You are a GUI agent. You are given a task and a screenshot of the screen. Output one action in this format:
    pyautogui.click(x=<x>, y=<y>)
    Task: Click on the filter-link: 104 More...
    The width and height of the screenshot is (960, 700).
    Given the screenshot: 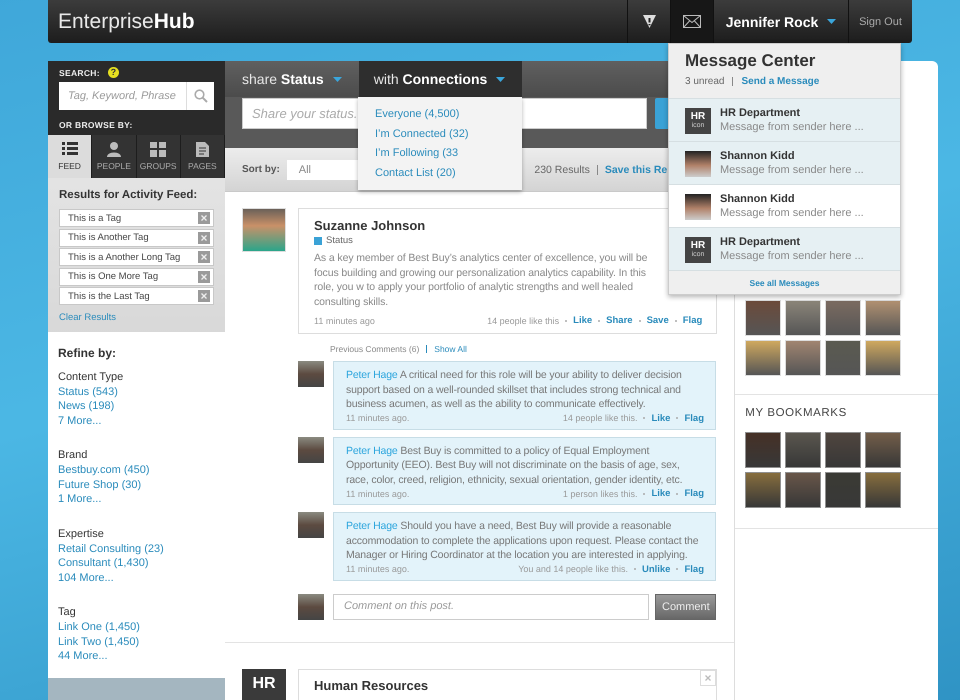 What is the action you would take?
    pyautogui.click(x=136, y=577)
    